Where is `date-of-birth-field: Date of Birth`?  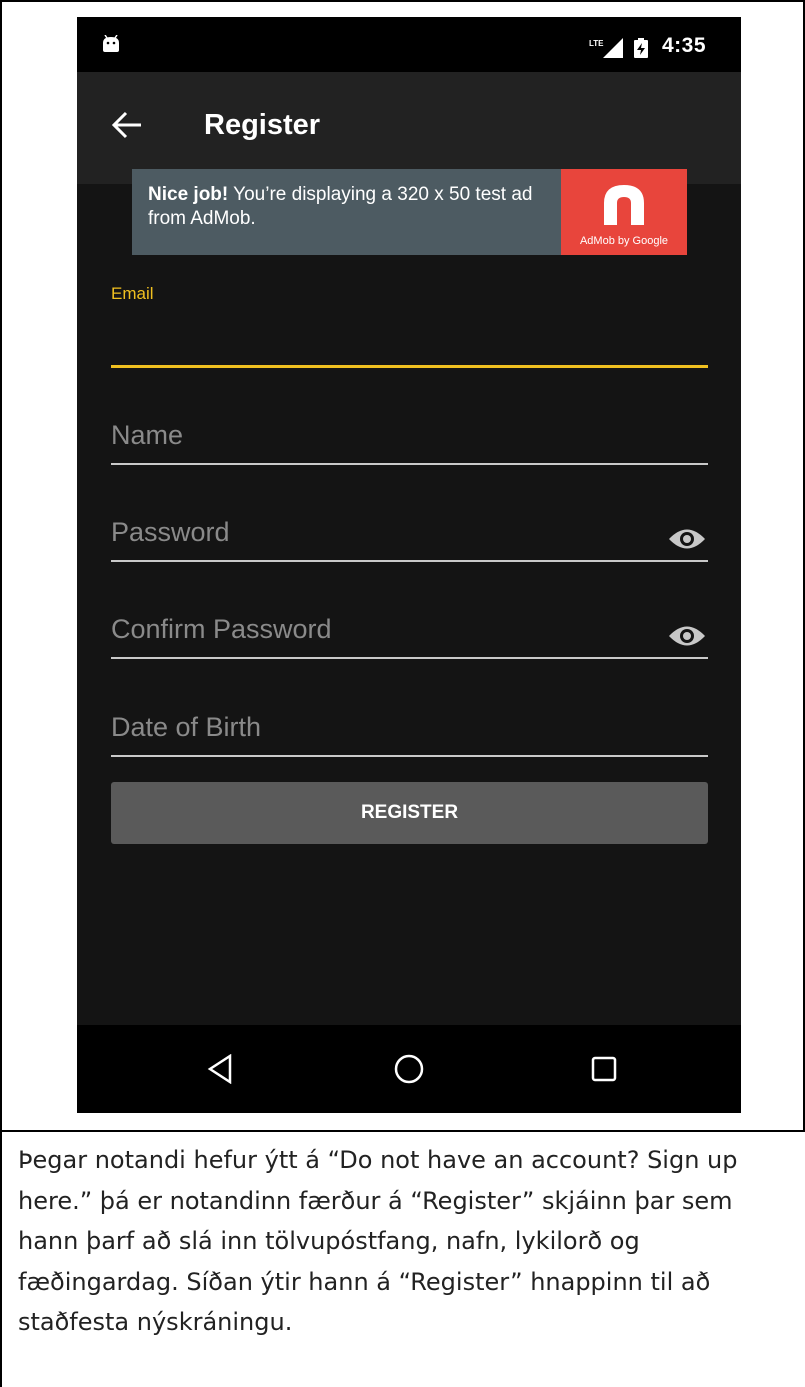 date-of-birth-field: Date of Birth is located at coordinates (409, 736).